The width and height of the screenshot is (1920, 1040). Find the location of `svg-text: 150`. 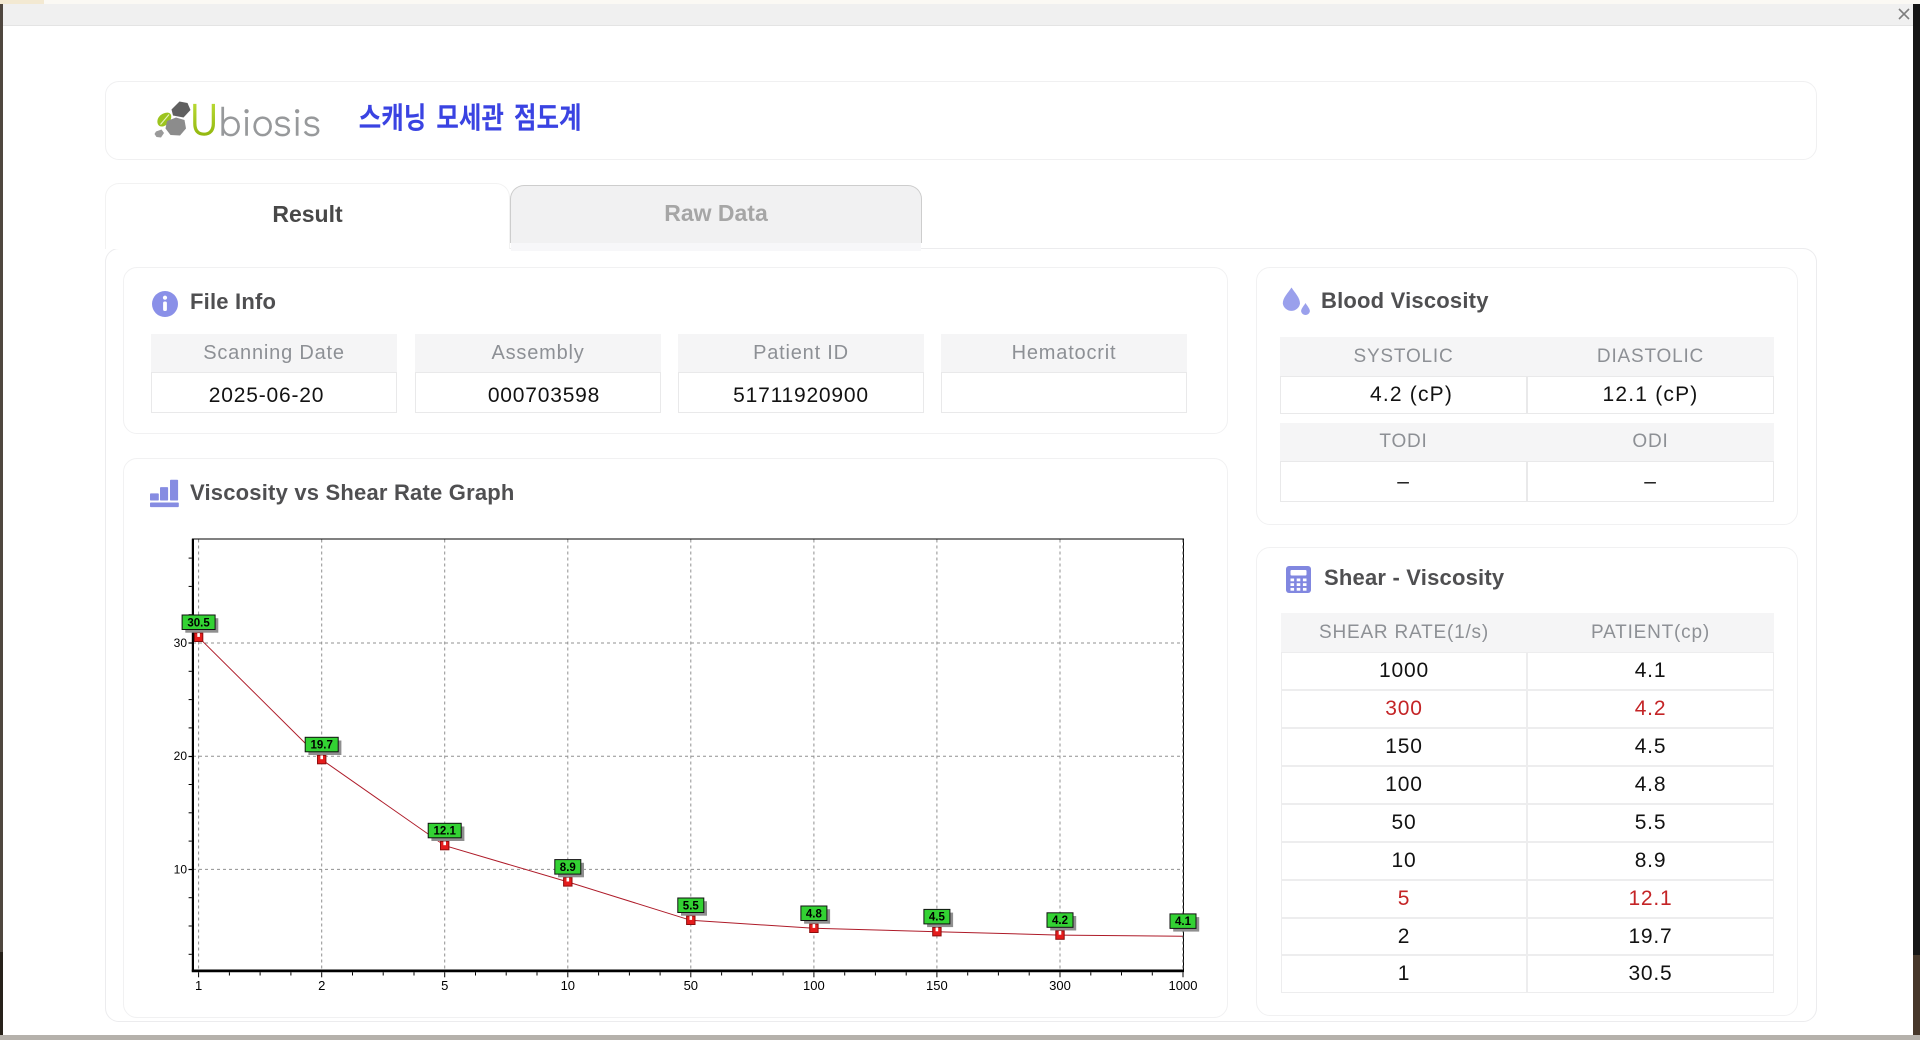

svg-text: 150 is located at coordinates (937, 985).